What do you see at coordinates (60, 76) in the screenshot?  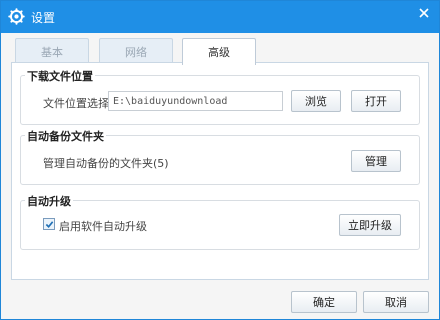 I see `download-group-title: 下载文件位置` at bounding box center [60, 76].